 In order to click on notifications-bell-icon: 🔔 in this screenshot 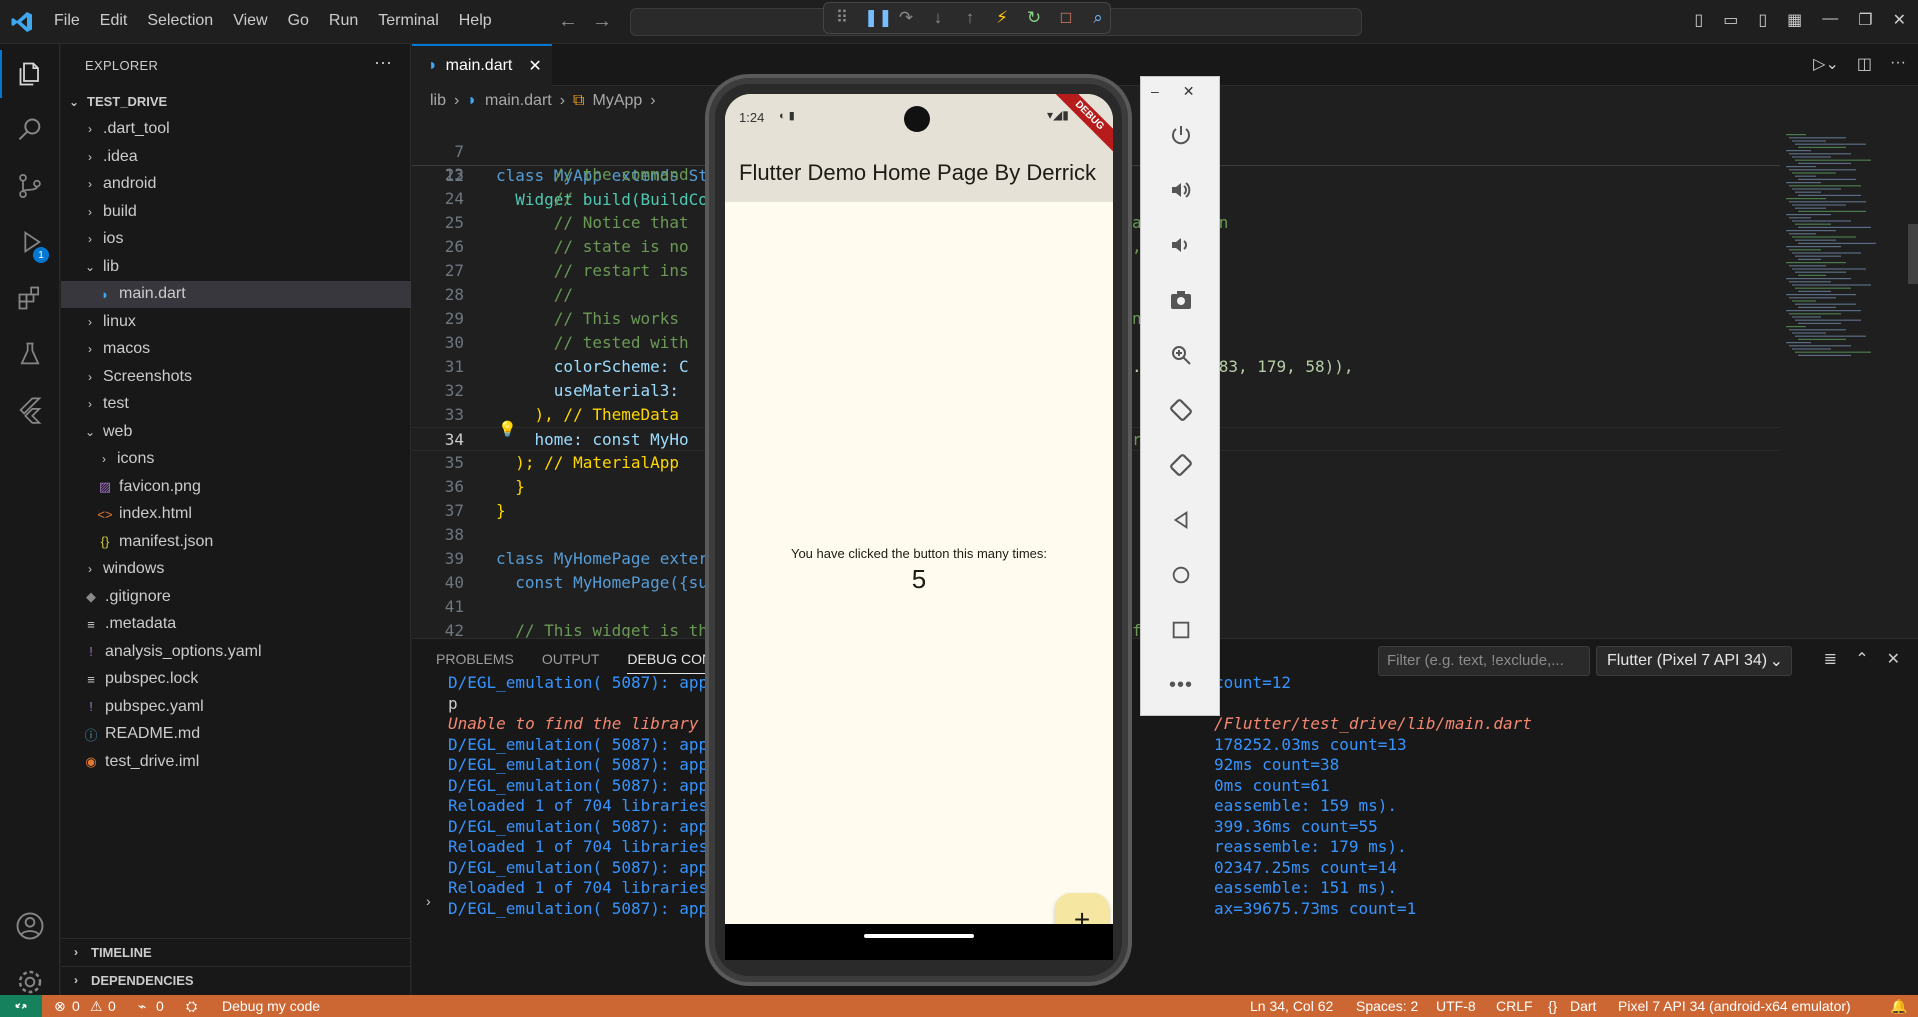, I will do `click(1898, 1006)`.